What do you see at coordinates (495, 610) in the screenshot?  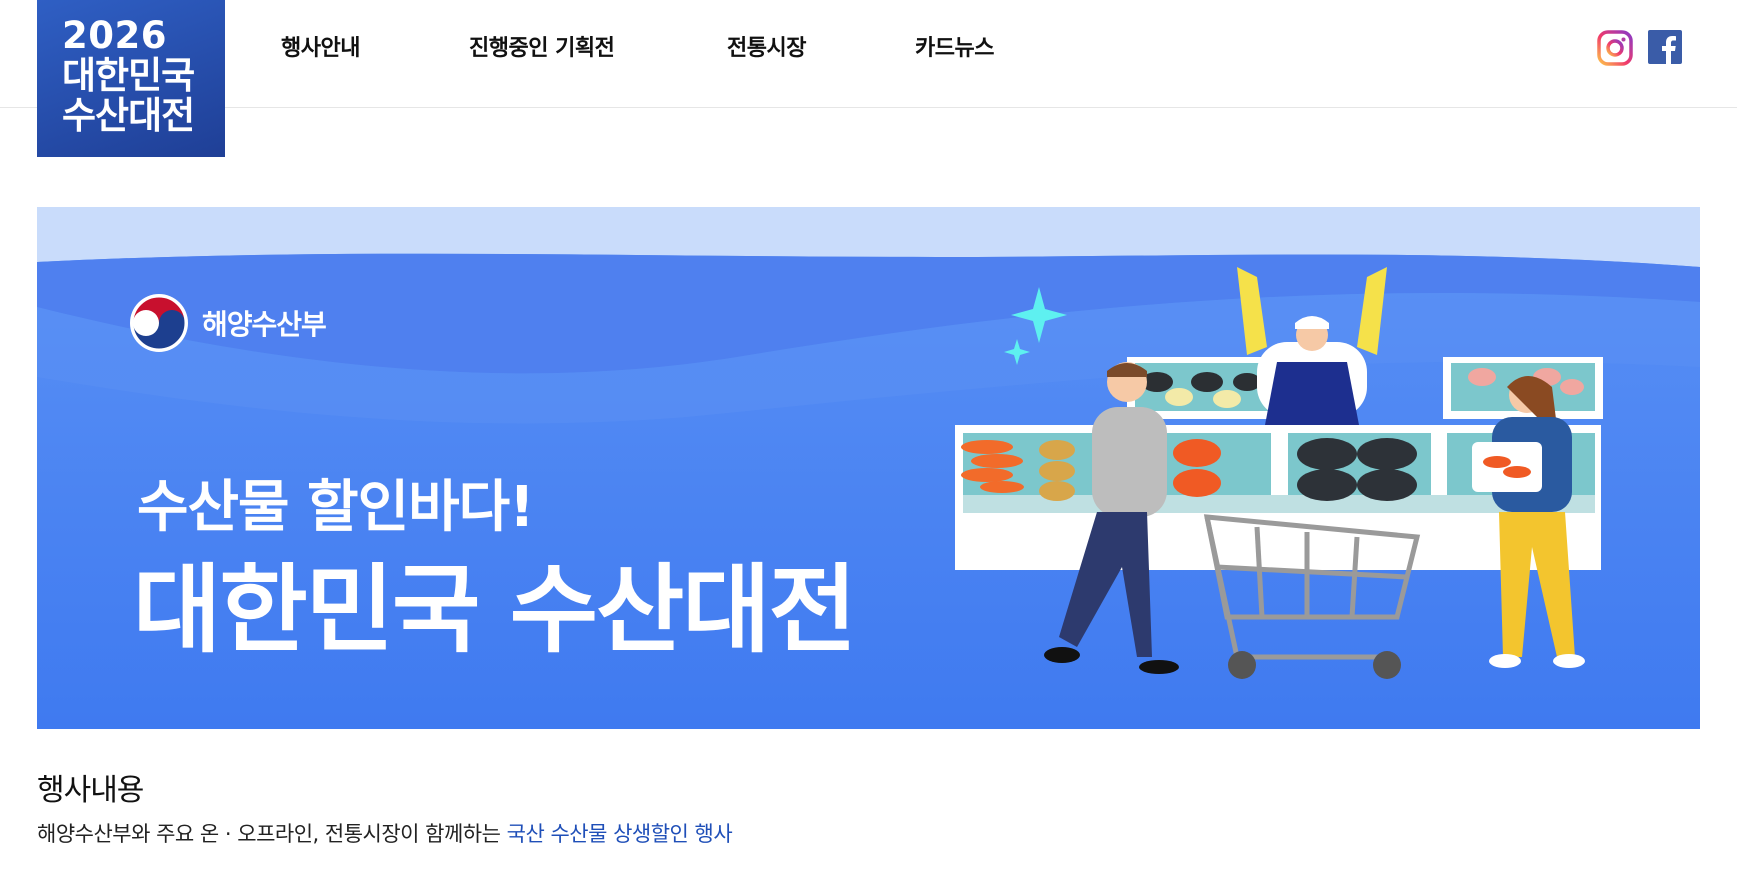 I see `banner-title: 대한민국 수산대전` at bounding box center [495, 610].